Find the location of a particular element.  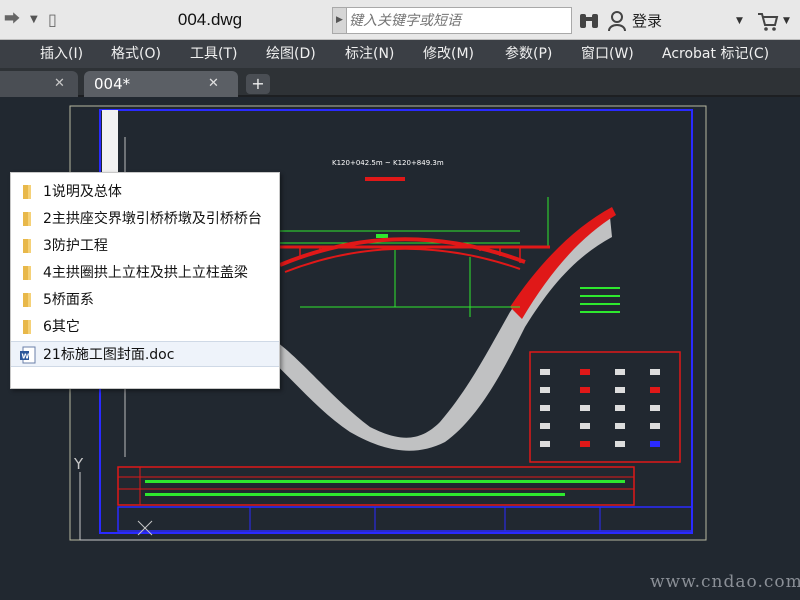

menu-parameters: 参数(P) is located at coordinates (528, 54).